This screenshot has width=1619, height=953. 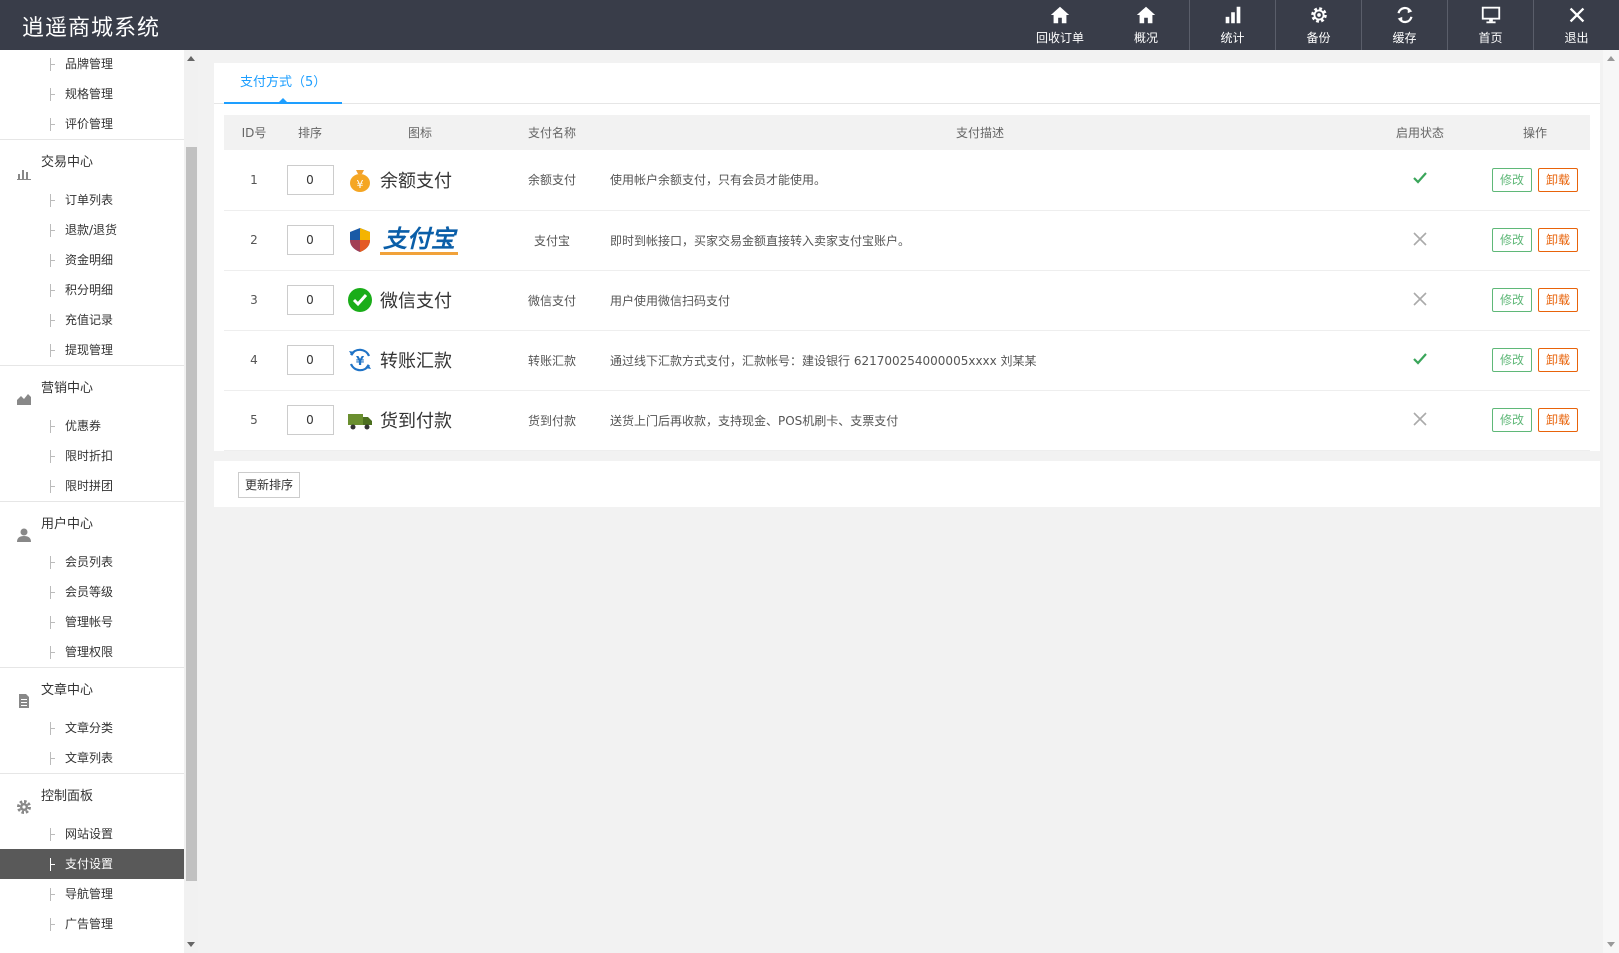 What do you see at coordinates (92, 320) in the screenshot?
I see `sidebar-item-recharge: 充值记录` at bounding box center [92, 320].